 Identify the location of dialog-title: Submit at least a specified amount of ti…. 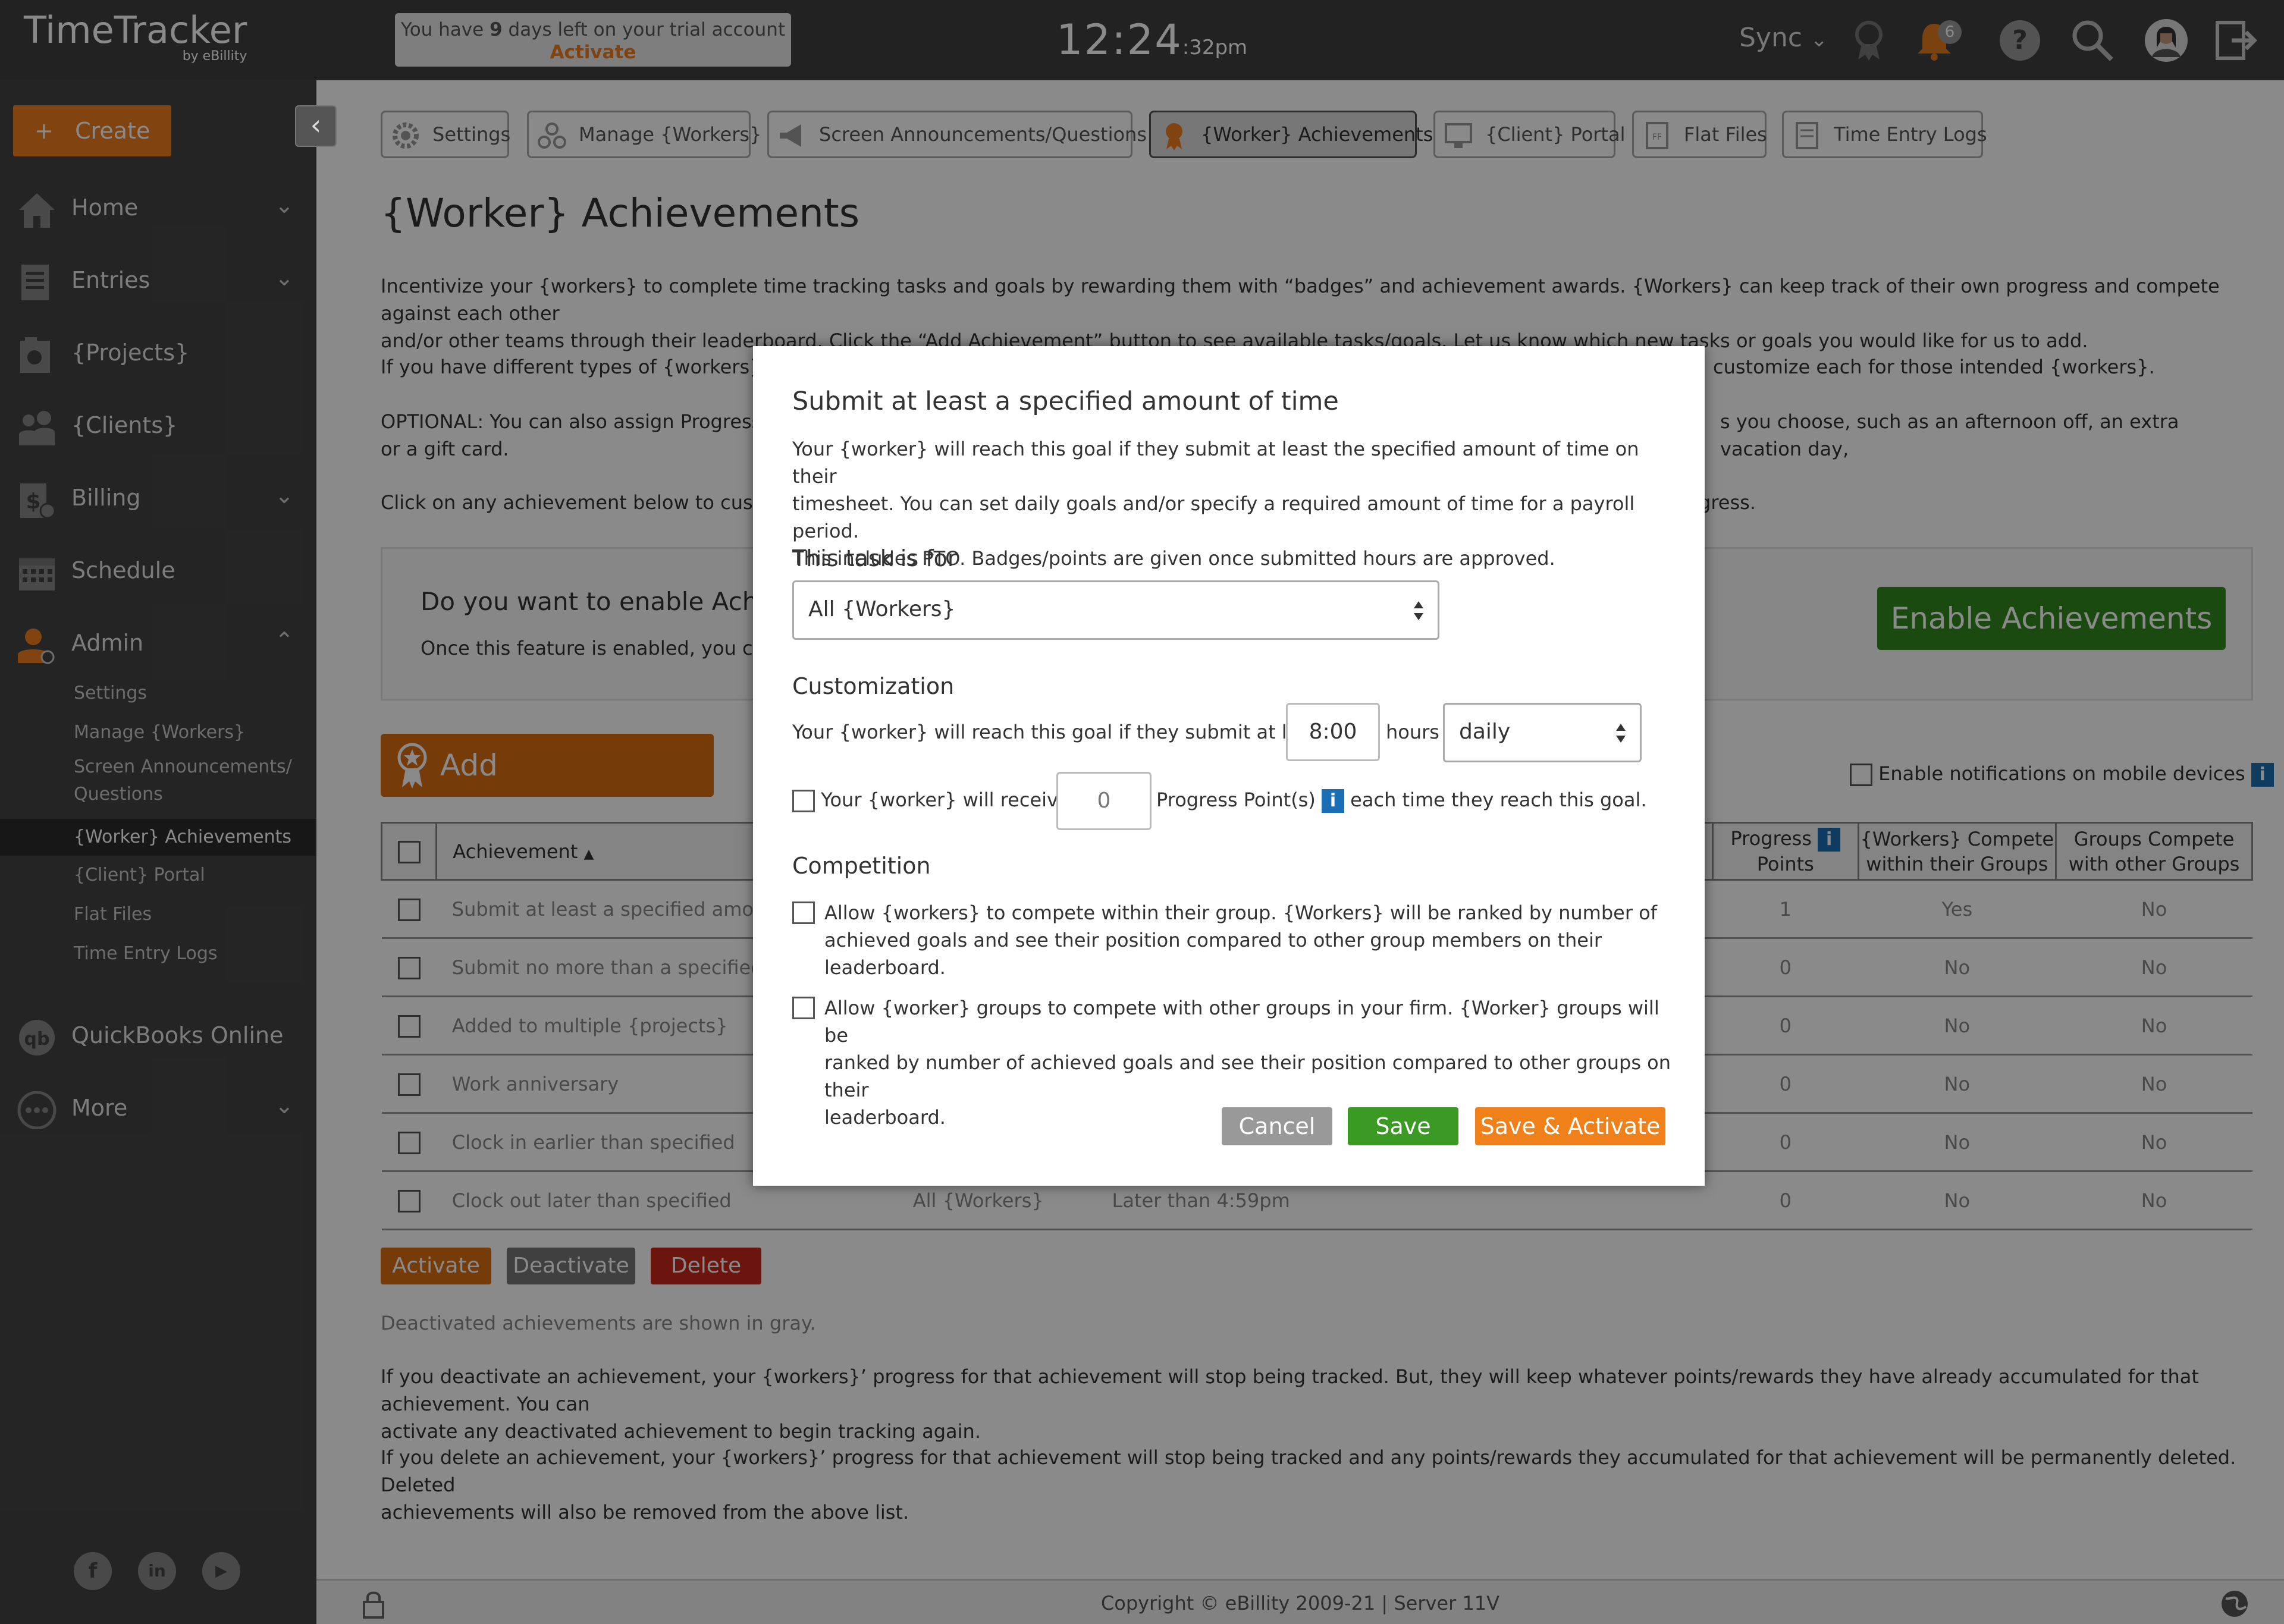
(1065, 401).